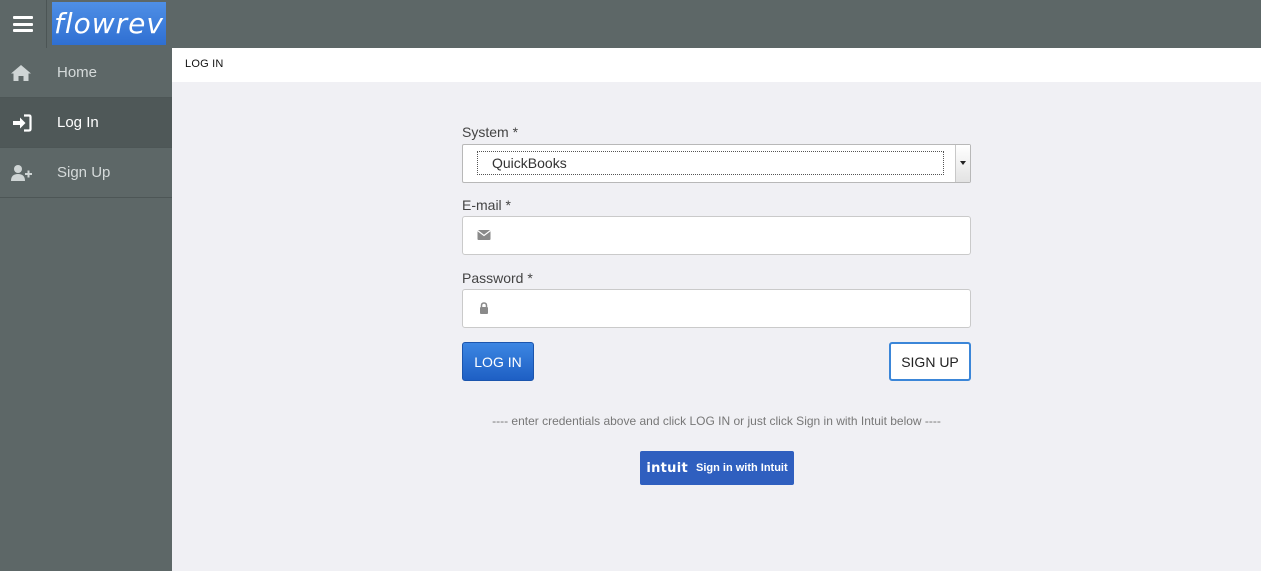 This screenshot has height=571, width=1261. Describe the element at coordinates (21, 173) in the screenshot. I see `user-plus-icon` at that location.